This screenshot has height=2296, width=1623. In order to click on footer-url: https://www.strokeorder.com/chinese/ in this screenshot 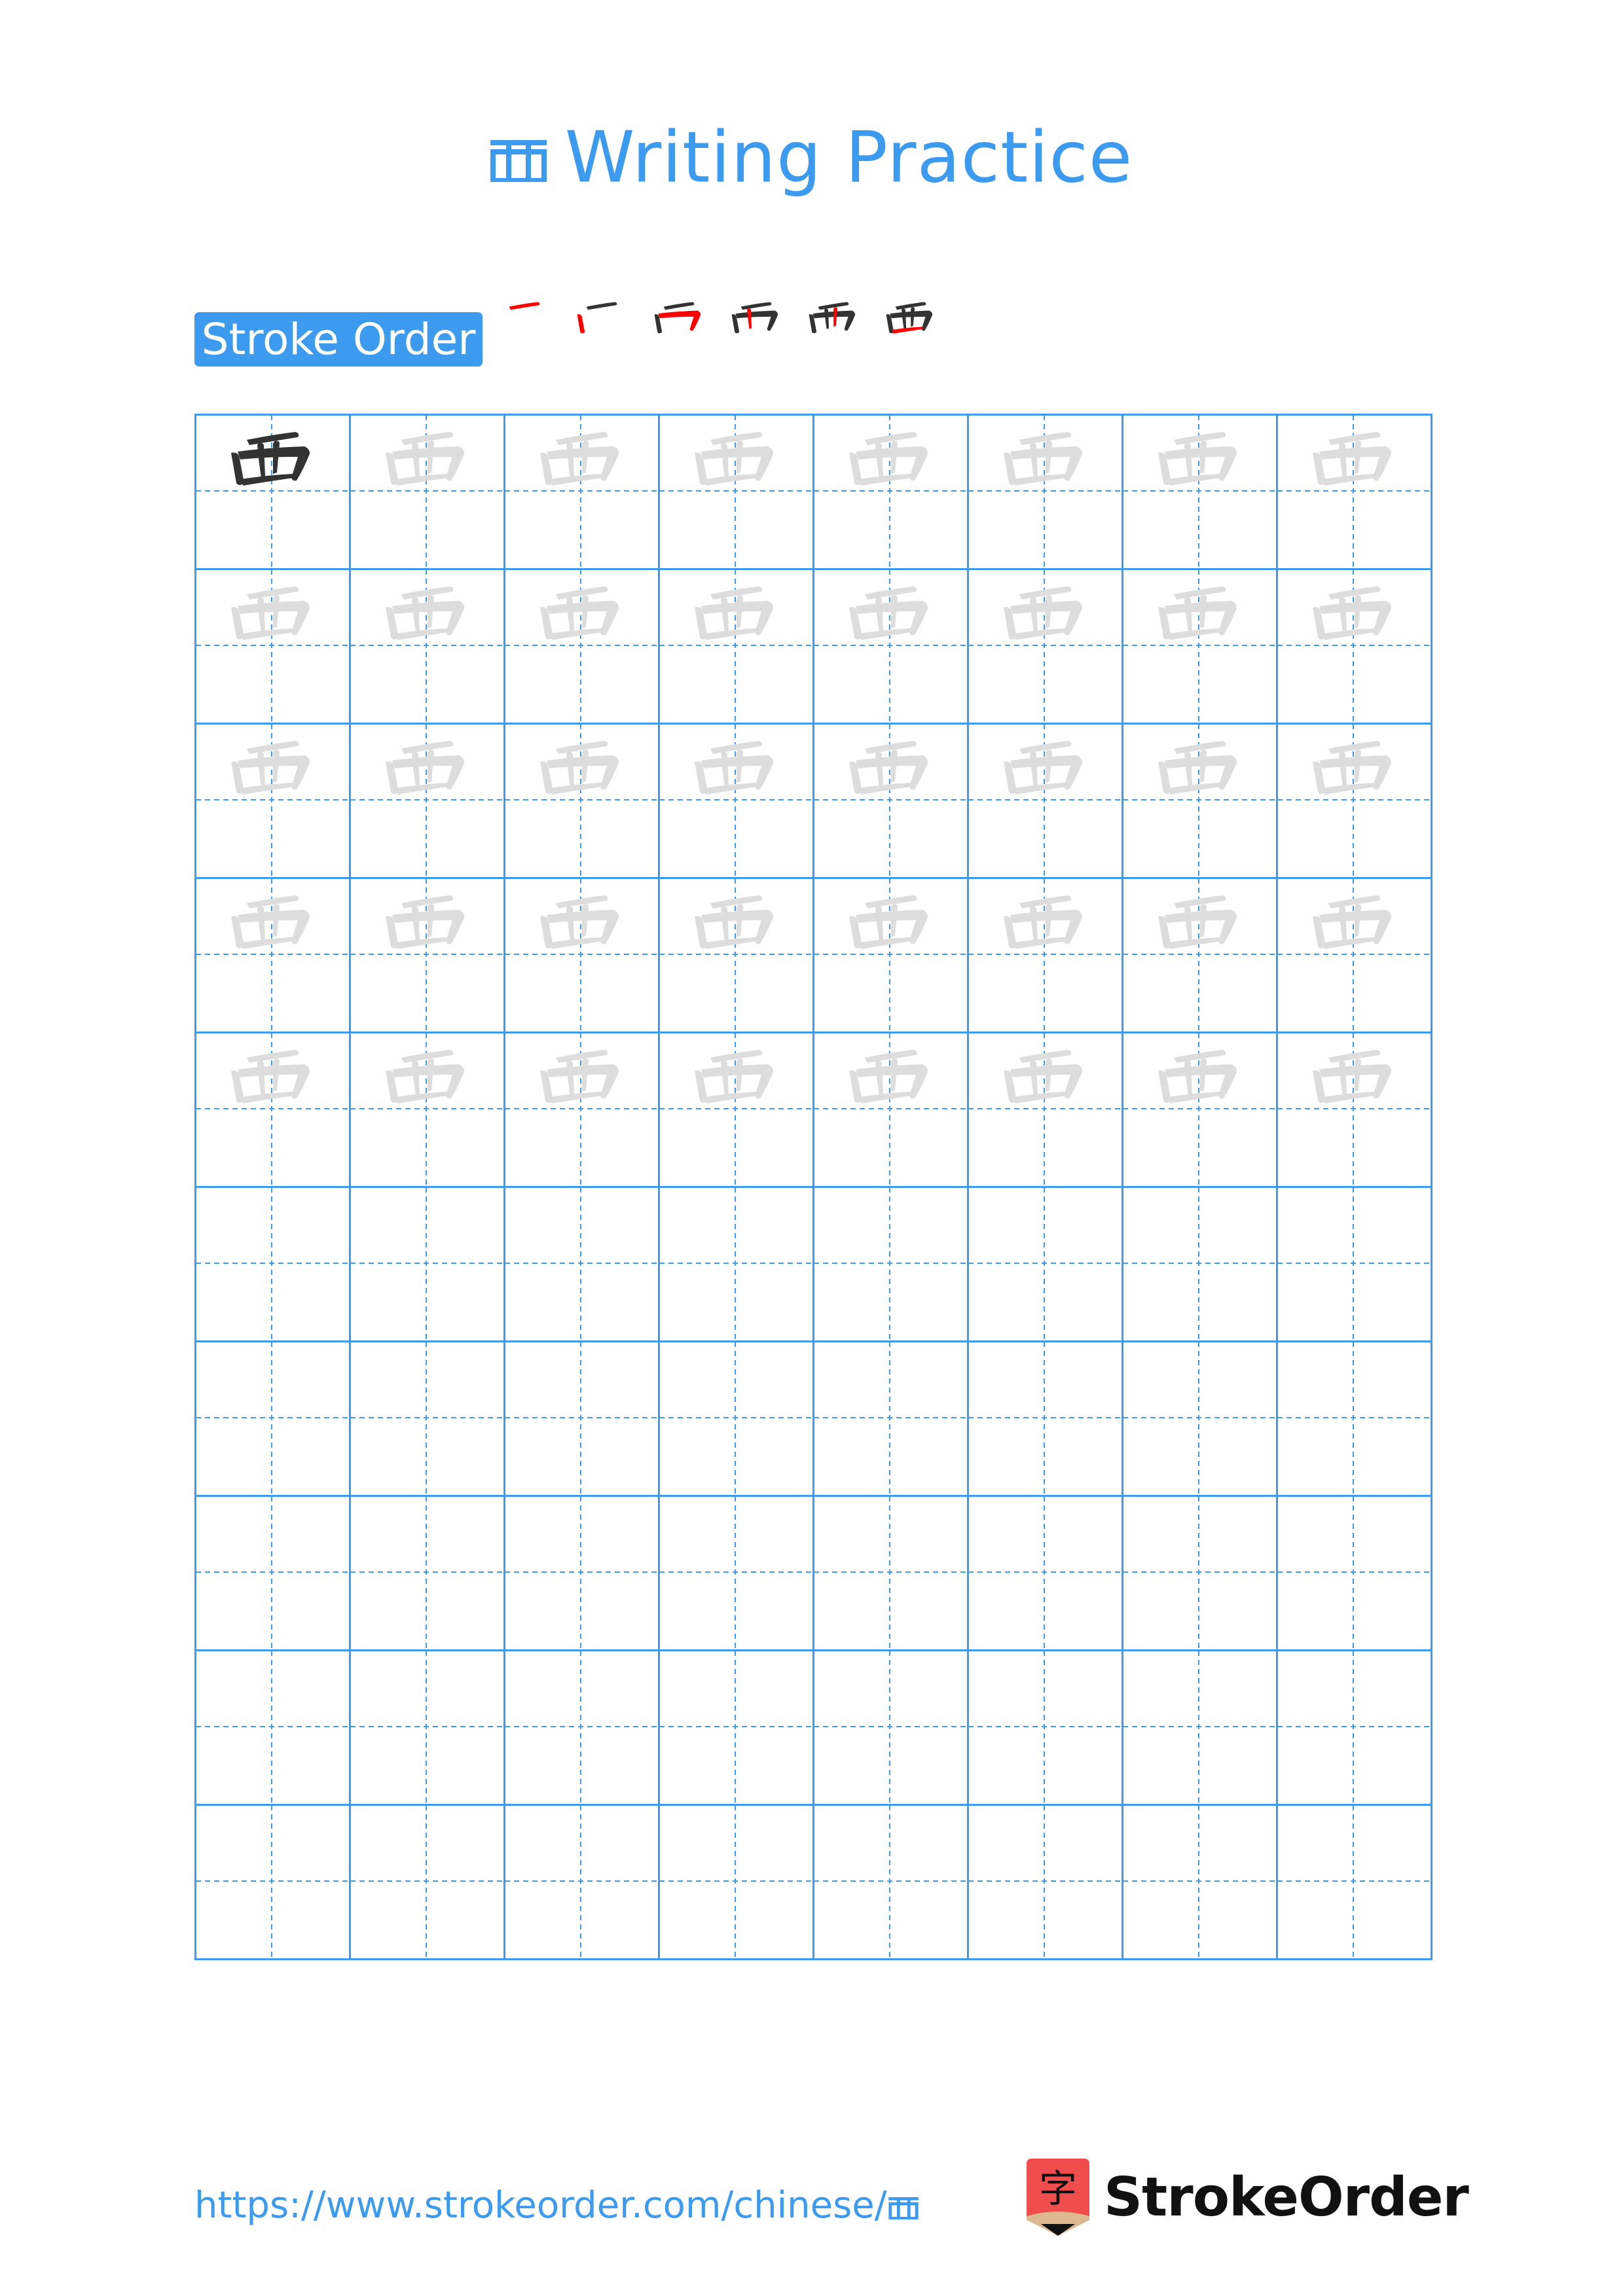, I will do `click(556, 2207)`.